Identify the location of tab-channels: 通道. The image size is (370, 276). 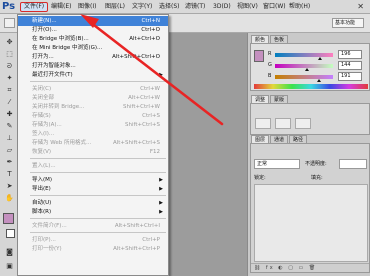
(279, 139).